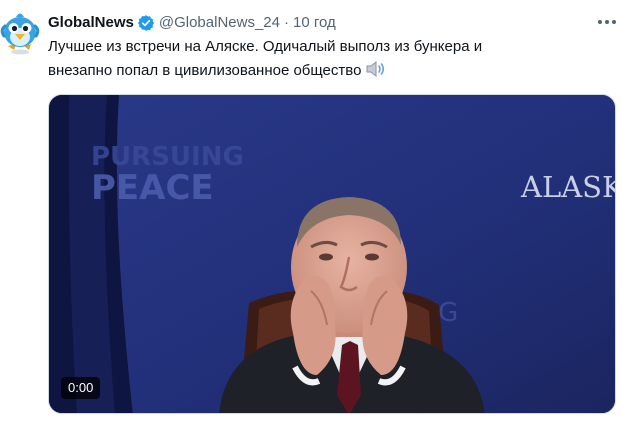 This screenshot has height=423, width=622. What do you see at coordinates (81, 388) in the screenshot?
I see `video-duration: 0:00` at bounding box center [81, 388].